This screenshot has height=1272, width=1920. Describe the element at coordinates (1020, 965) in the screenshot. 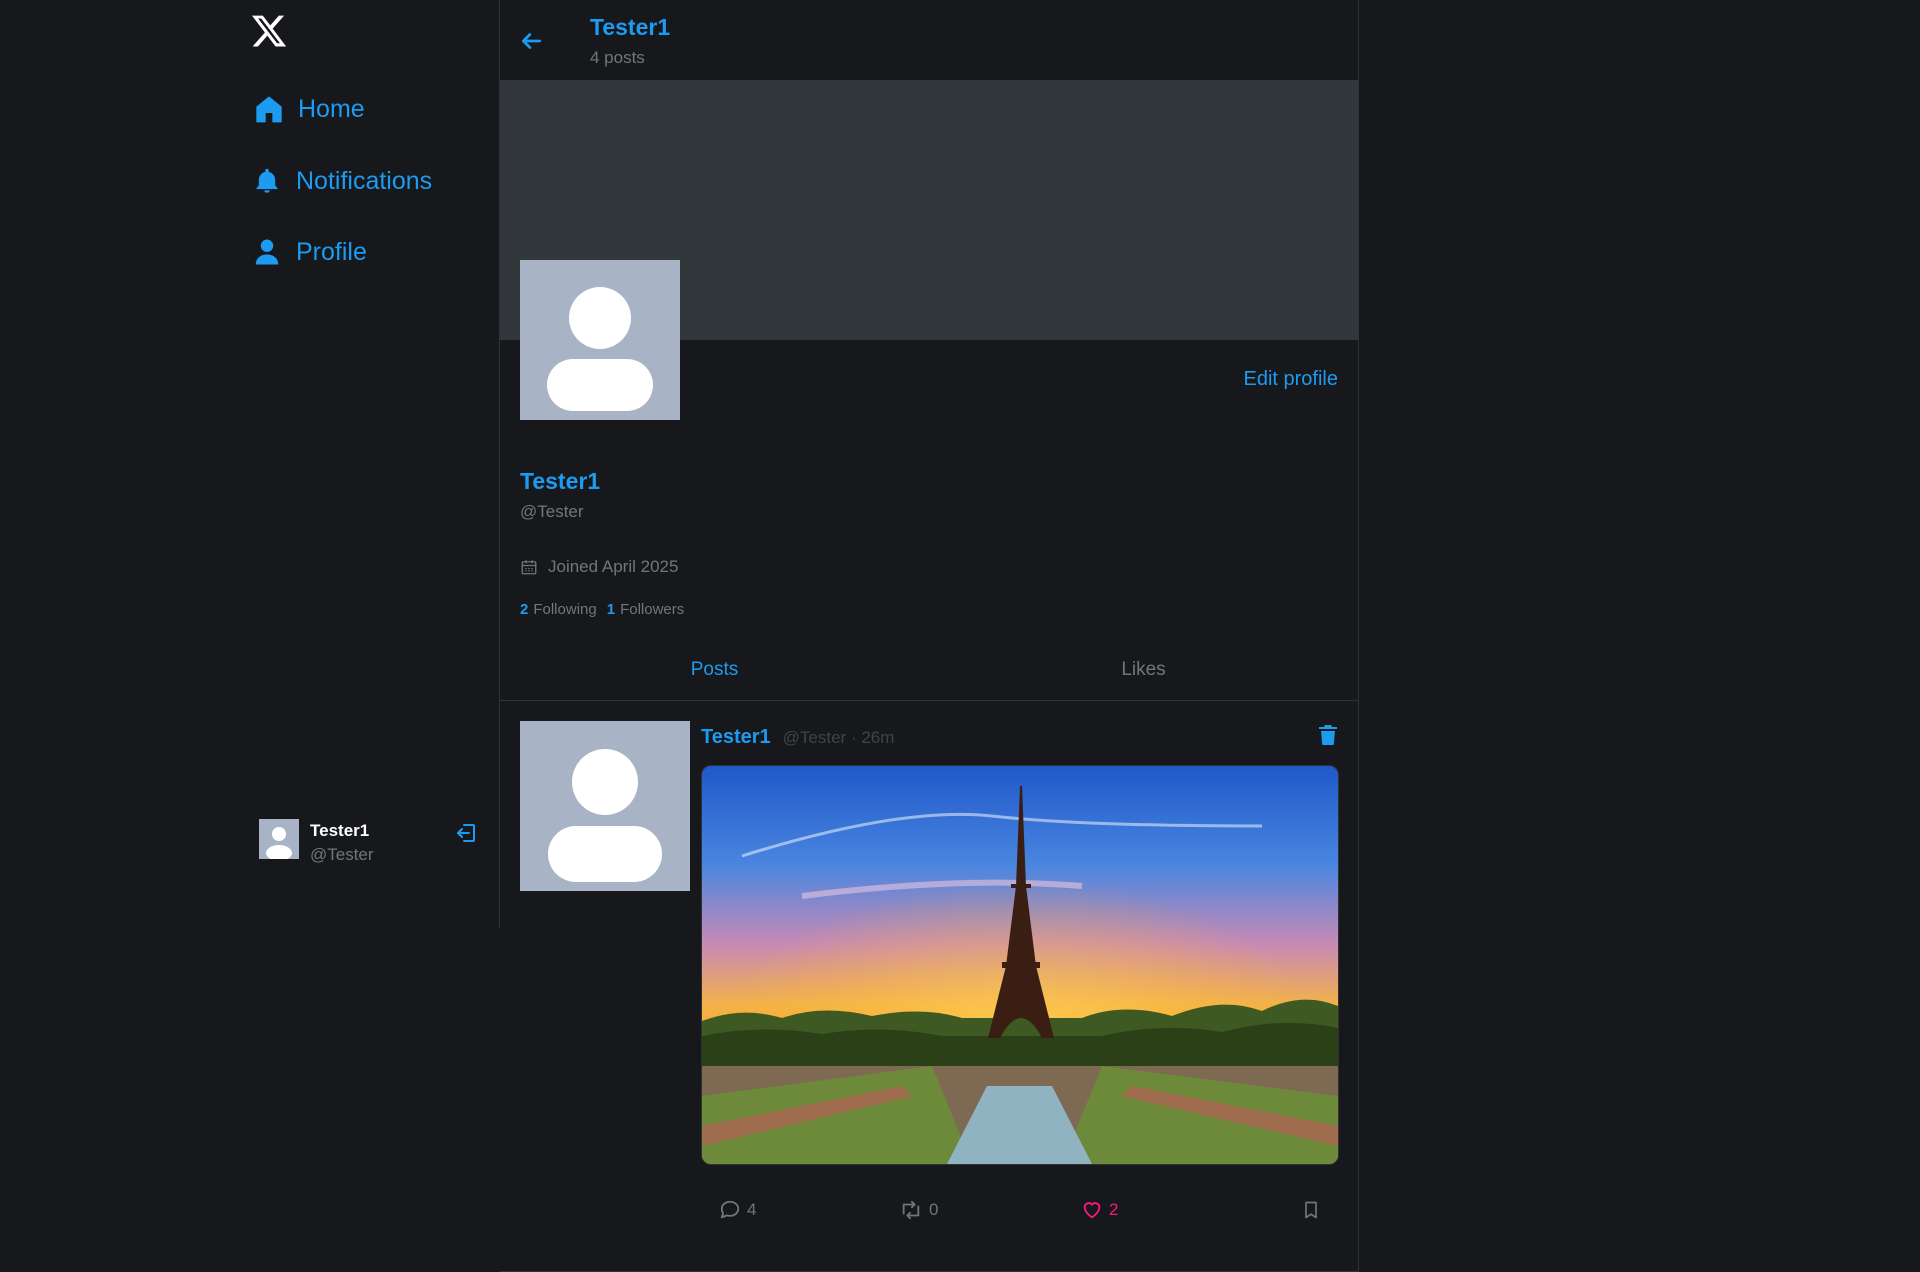

I see `post-image` at that location.